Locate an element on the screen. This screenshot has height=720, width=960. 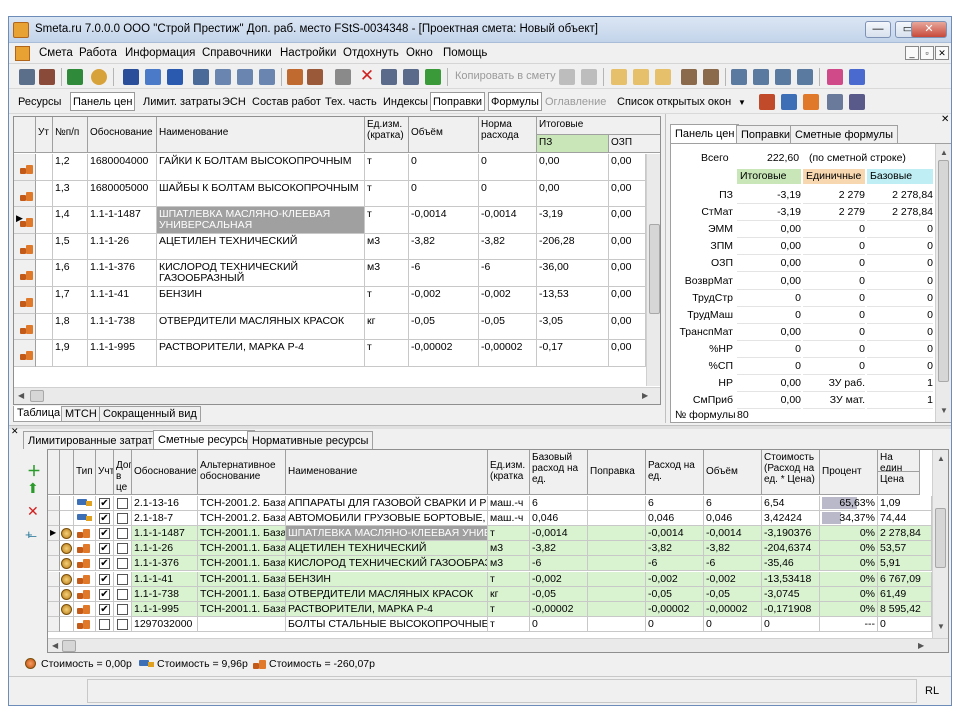
col-ozp: ОЗП is located at coordinates (634, 144).